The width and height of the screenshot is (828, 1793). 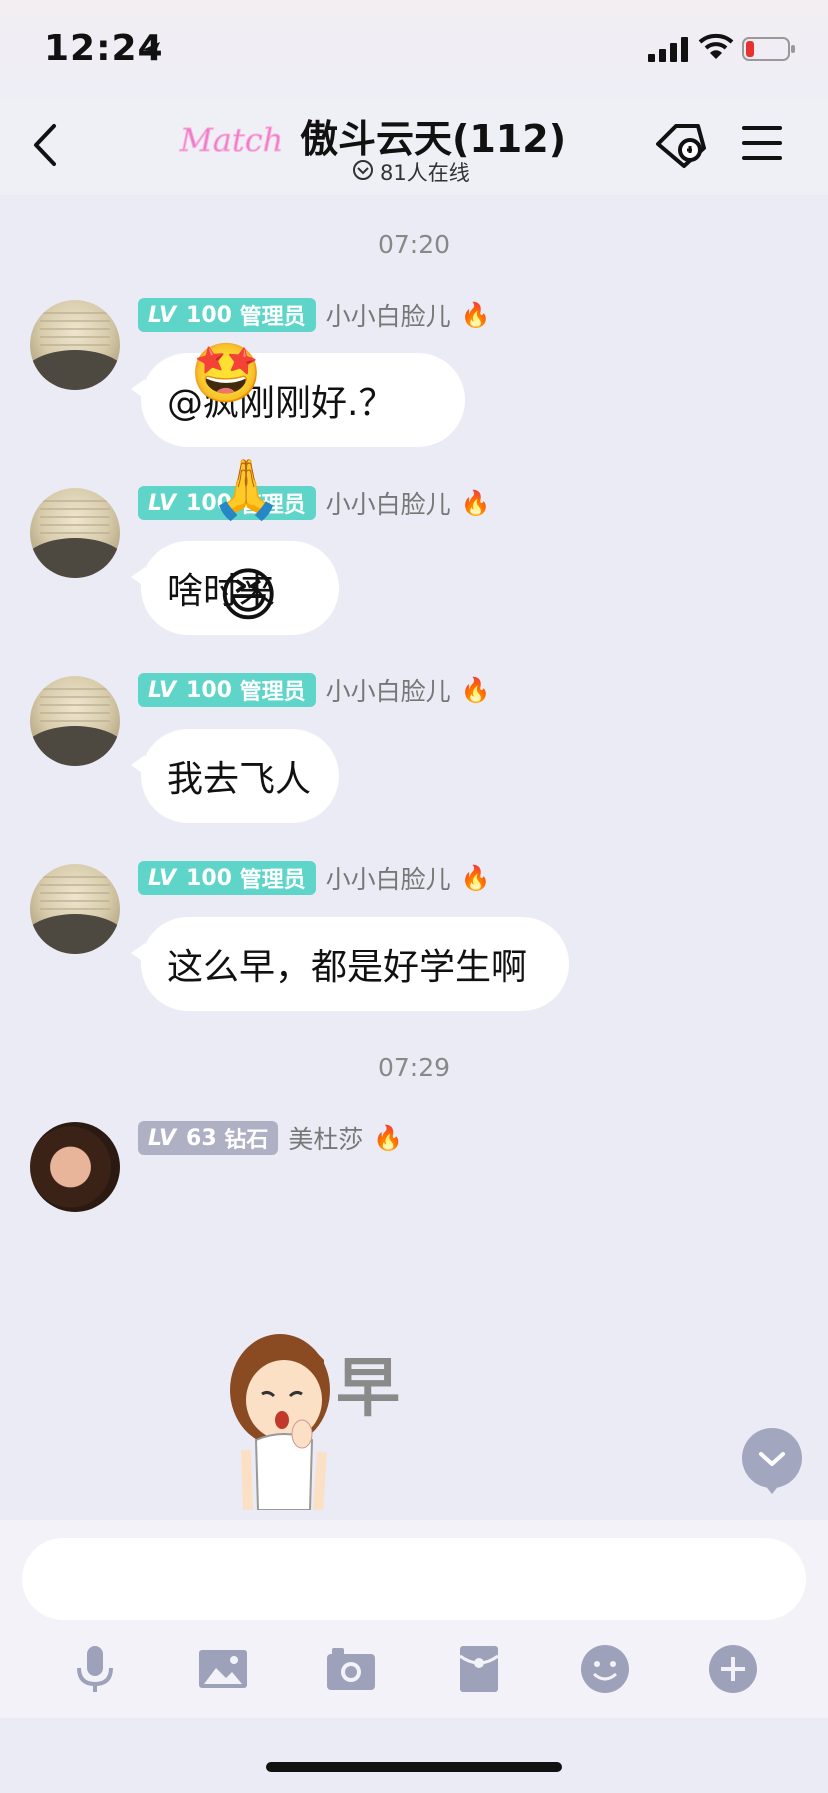 I want to click on back-chevron-icon, so click(x=45, y=145).